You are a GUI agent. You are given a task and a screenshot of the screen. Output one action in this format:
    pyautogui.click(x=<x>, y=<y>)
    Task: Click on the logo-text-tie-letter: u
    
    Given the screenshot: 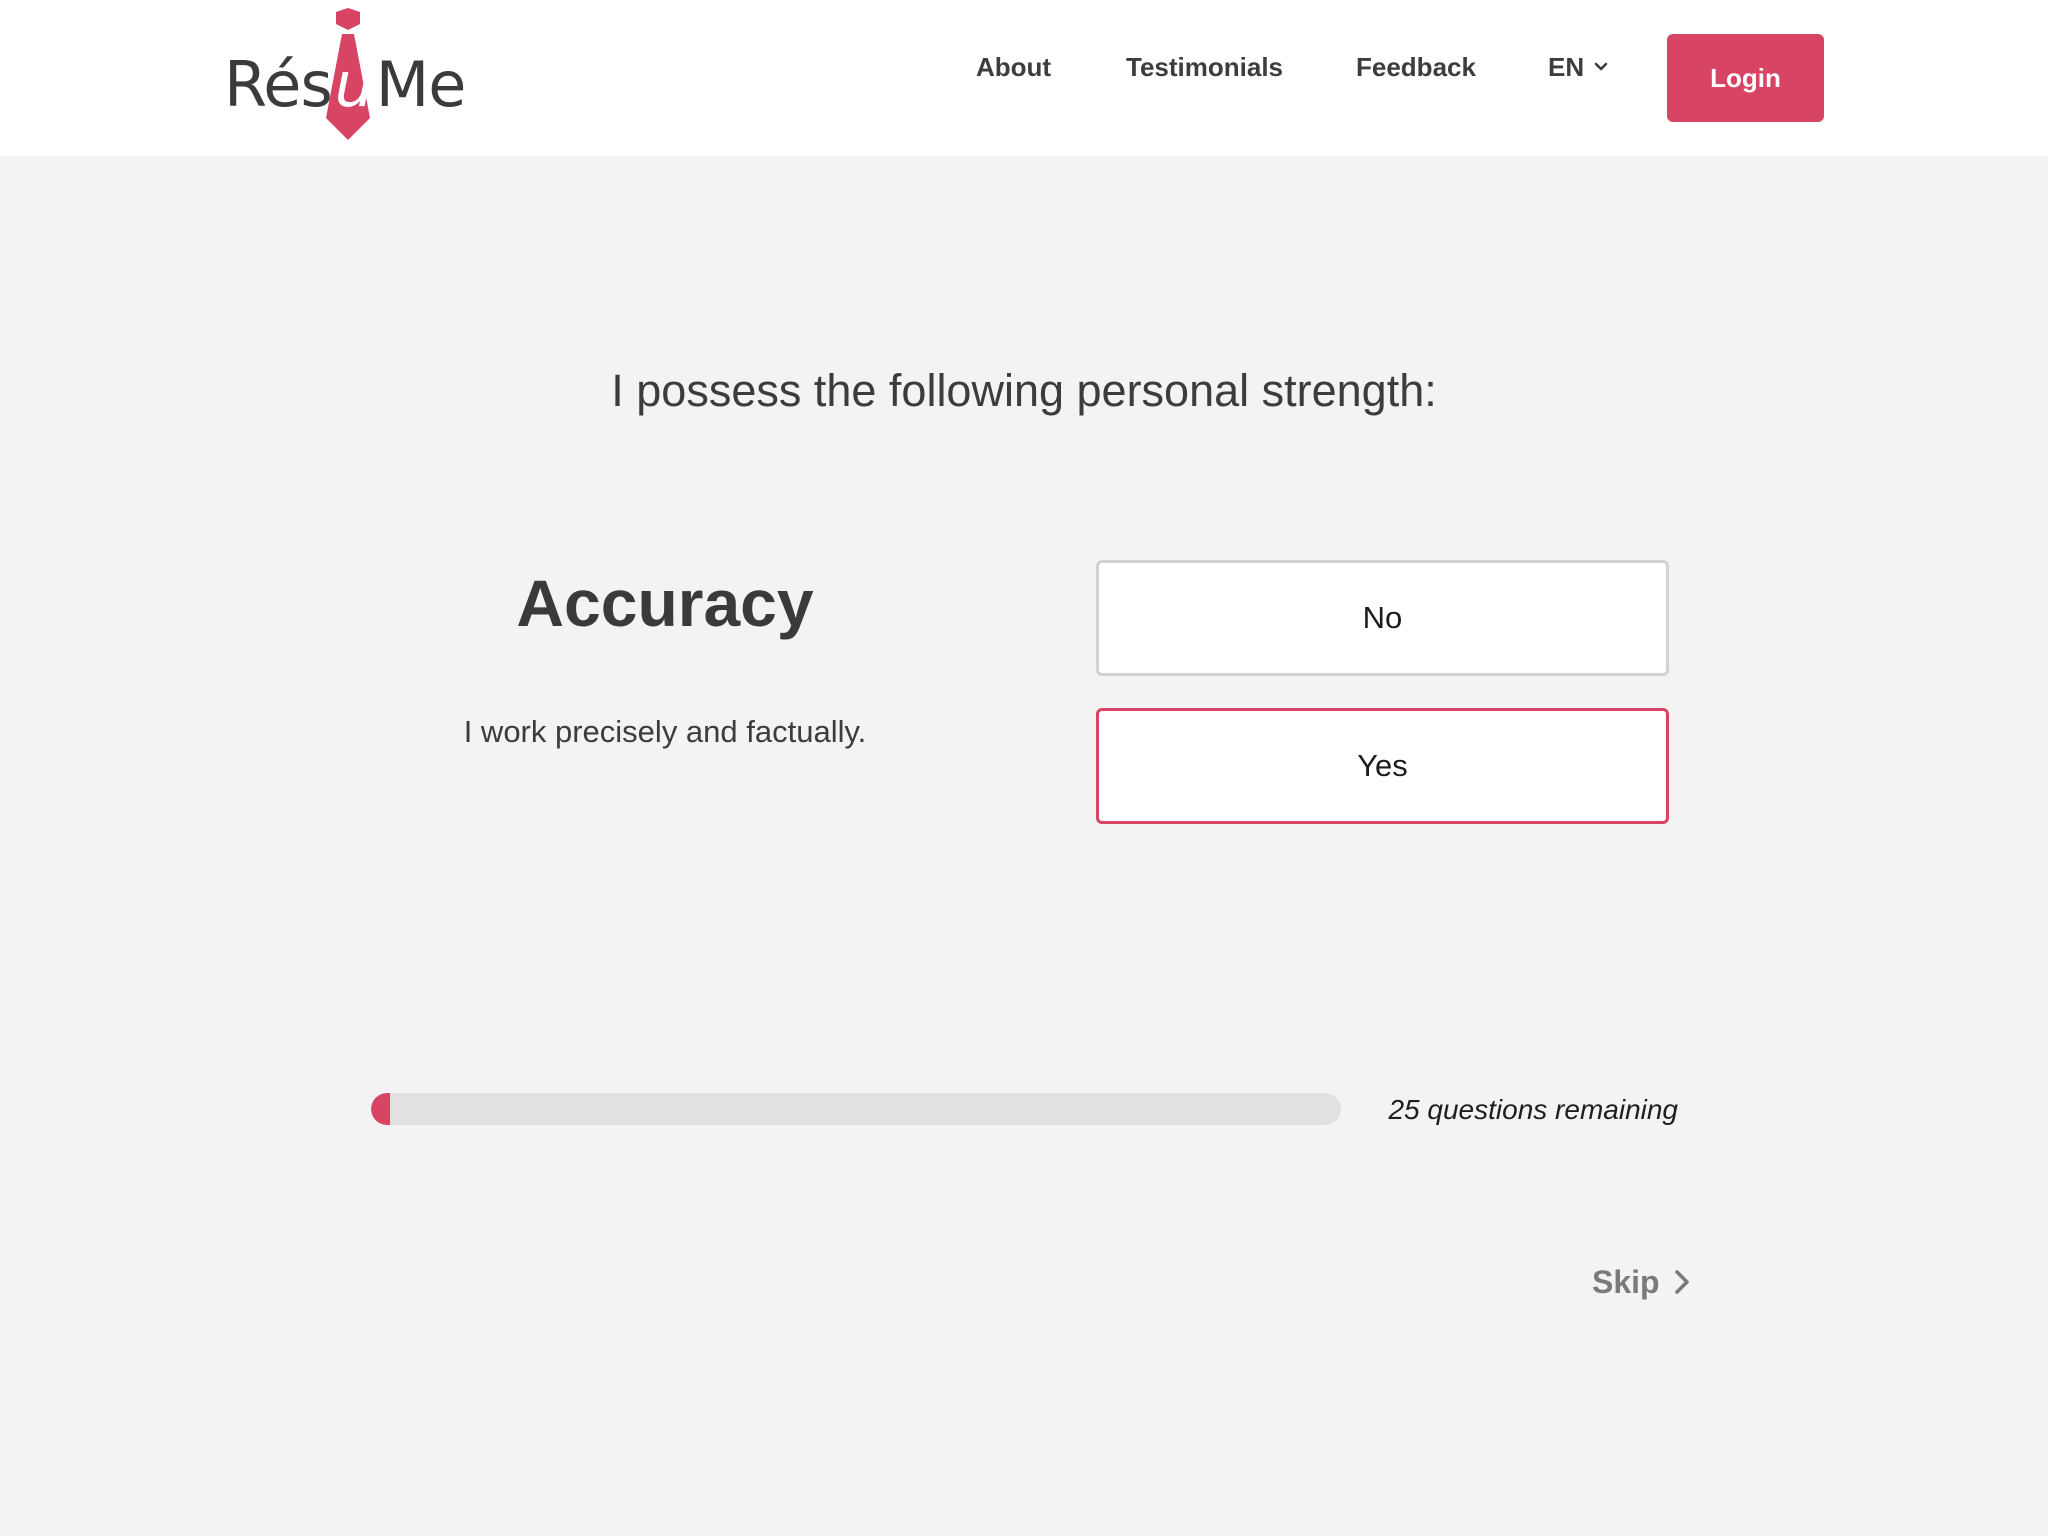 What is the action you would take?
    pyautogui.click(x=354, y=84)
    